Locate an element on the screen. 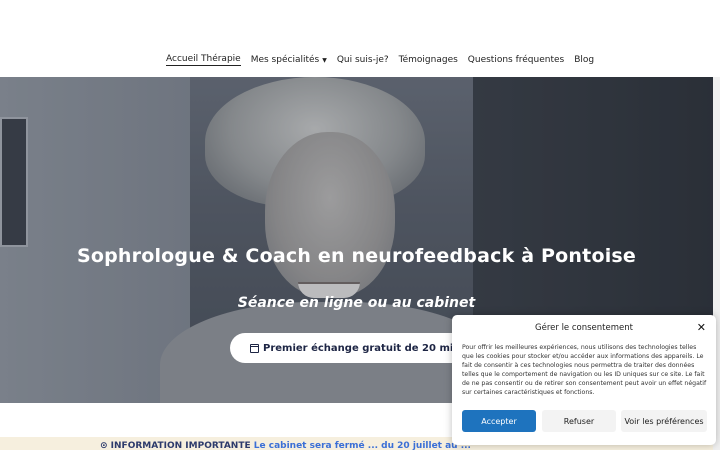 The image size is (720, 450). calendar-icon is located at coordinates (254, 348).